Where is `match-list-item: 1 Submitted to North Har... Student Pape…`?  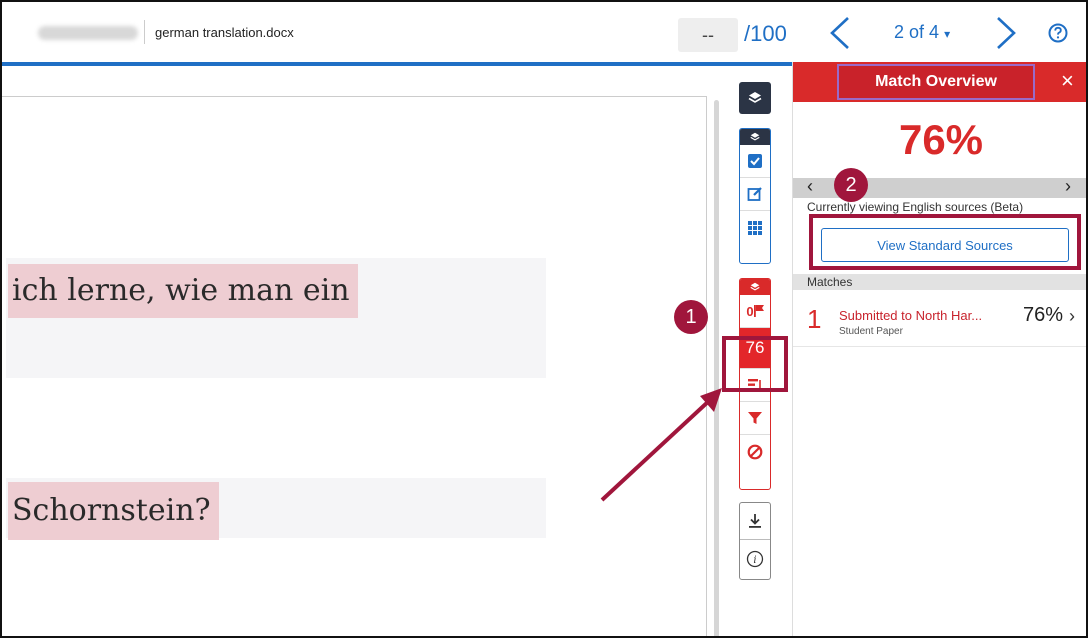 match-list-item: 1 Submitted to North Har... Student Pape… is located at coordinates (939, 322).